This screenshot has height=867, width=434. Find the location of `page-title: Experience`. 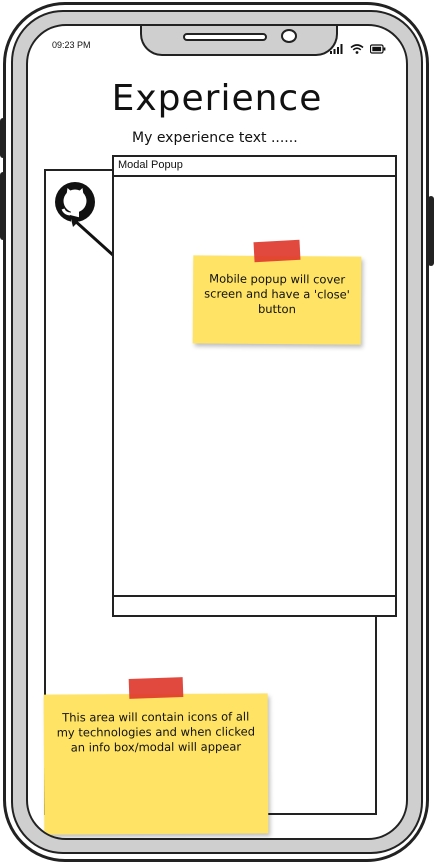

page-title: Experience is located at coordinates (217, 98).